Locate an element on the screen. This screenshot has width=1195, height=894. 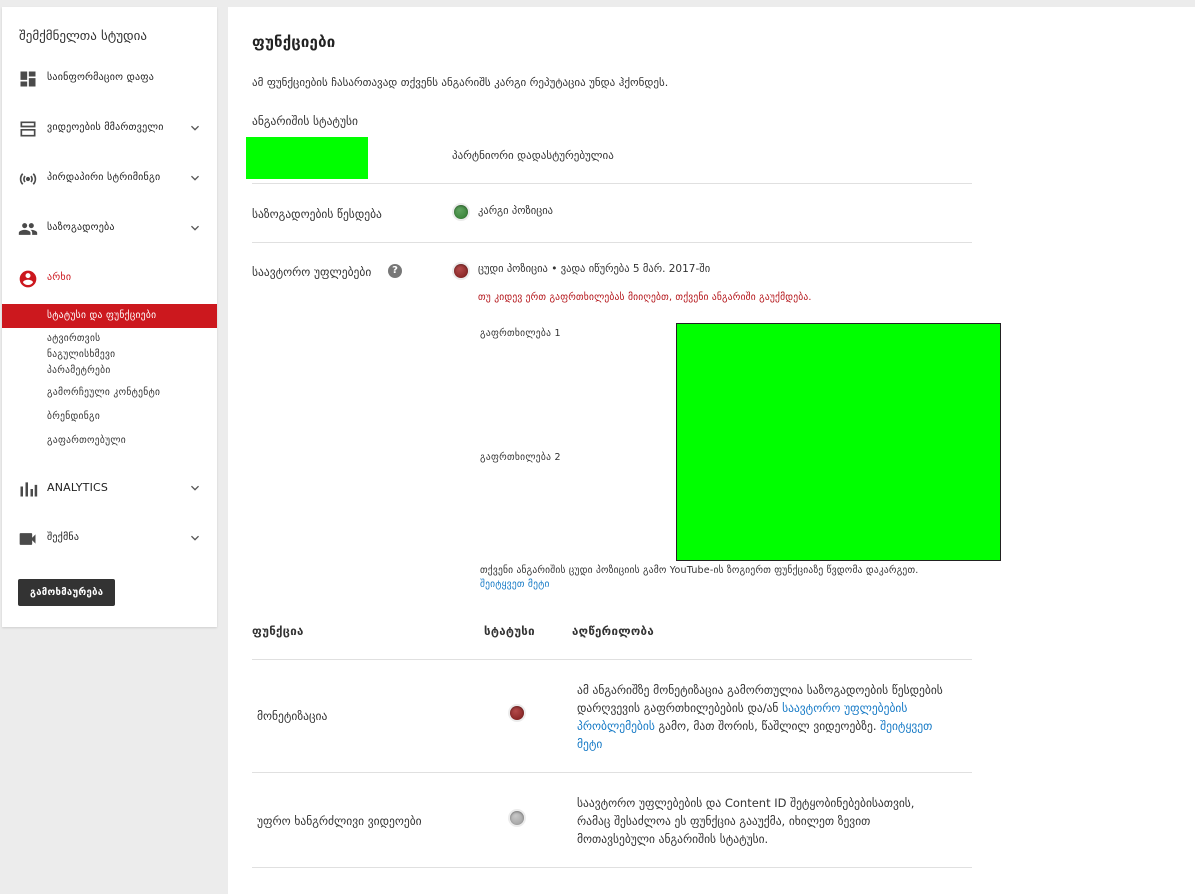
learn-more-link: შეიტყვეთ მეტი is located at coordinates (515, 584).